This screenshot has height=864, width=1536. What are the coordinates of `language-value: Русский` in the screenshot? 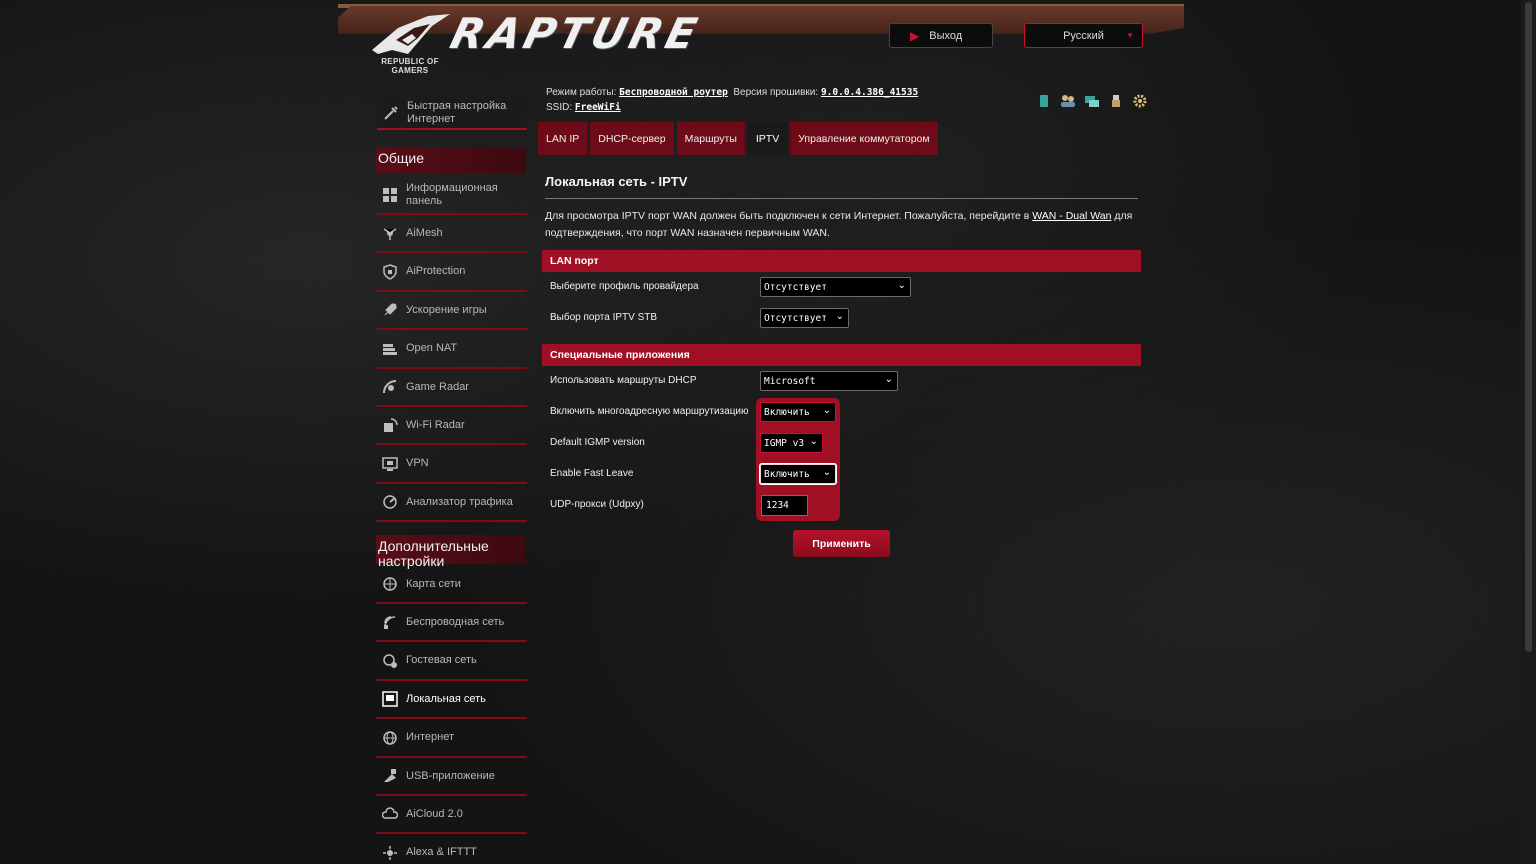 It's located at (1083, 35).